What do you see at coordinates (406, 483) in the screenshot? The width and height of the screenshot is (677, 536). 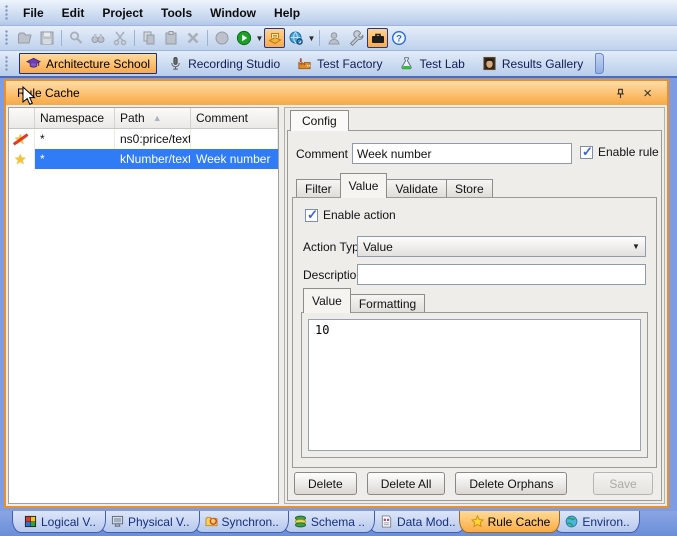 I see `delete-all-button: Delete All` at bounding box center [406, 483].